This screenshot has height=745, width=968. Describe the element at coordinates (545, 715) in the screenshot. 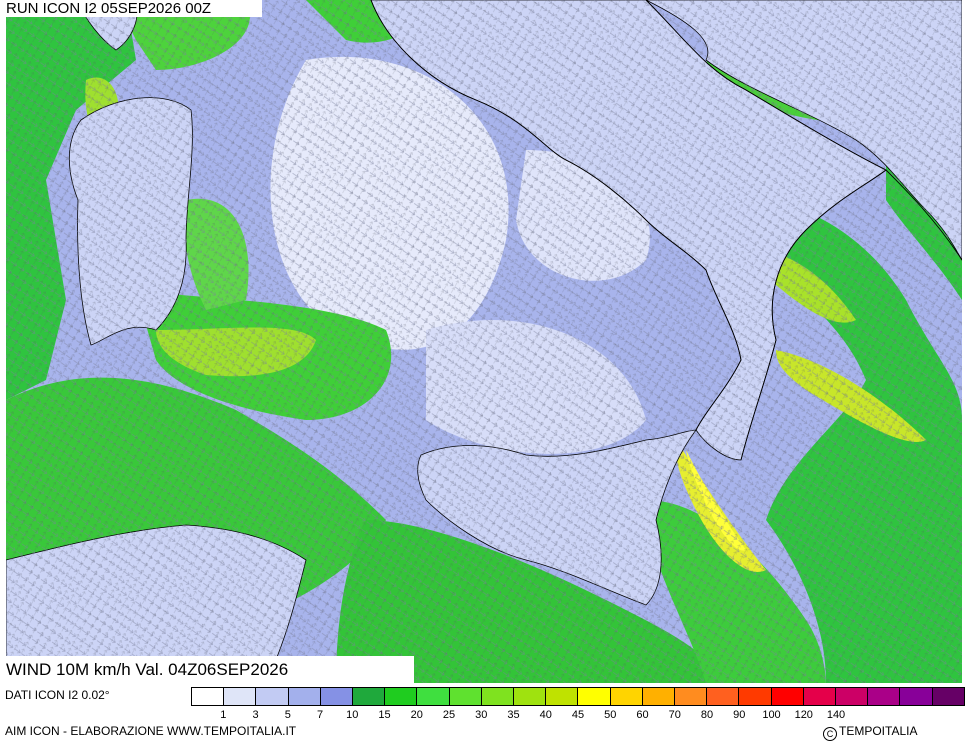

I see `legend-tick-label: 40` at that location.